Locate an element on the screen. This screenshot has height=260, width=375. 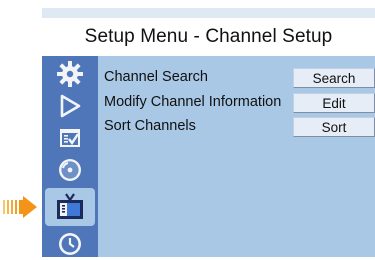
edit-button: Edit is located at coordinates (334, 103).